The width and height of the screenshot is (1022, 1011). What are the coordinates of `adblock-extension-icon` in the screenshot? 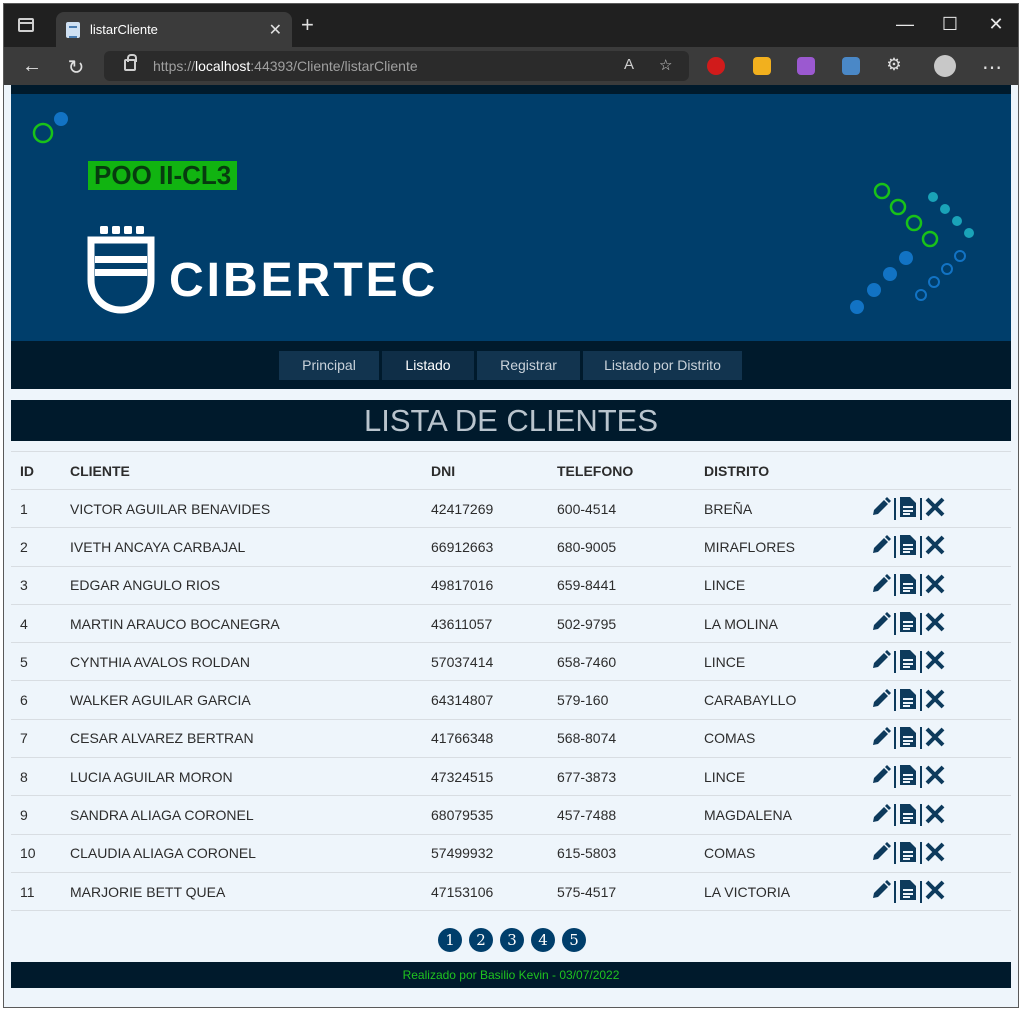 It's located at (716, 66).